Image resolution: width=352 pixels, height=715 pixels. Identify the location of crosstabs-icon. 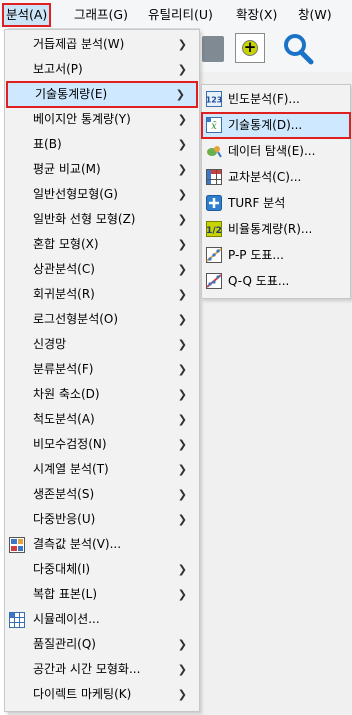
(214, 177).